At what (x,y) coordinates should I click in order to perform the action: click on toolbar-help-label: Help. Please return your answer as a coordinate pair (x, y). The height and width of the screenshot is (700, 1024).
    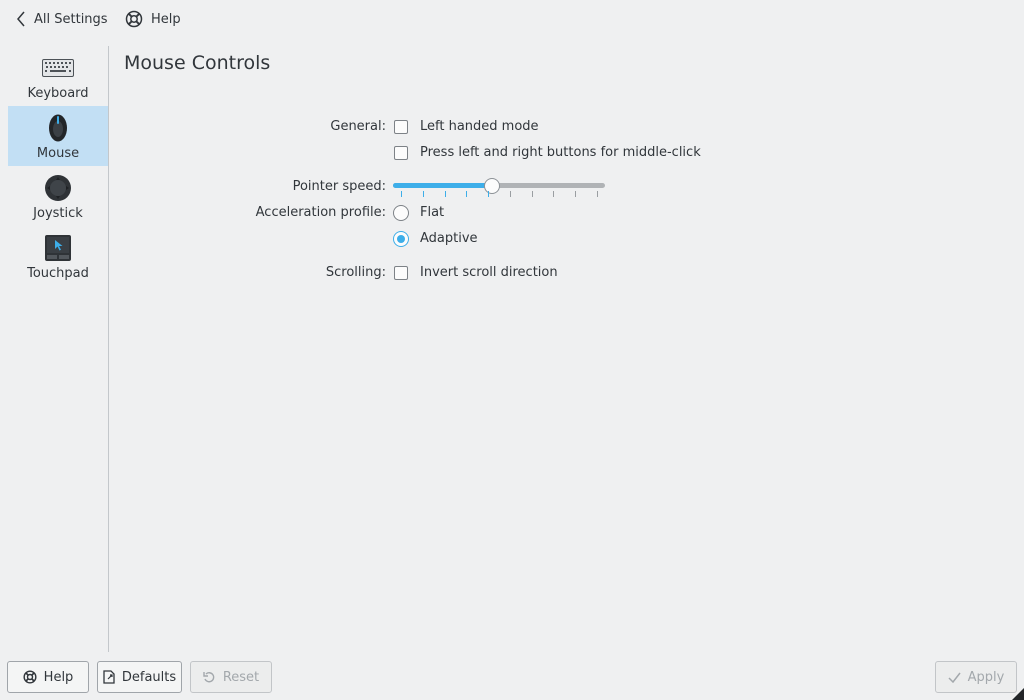
    Looking at the image, I should click on (166, 19).